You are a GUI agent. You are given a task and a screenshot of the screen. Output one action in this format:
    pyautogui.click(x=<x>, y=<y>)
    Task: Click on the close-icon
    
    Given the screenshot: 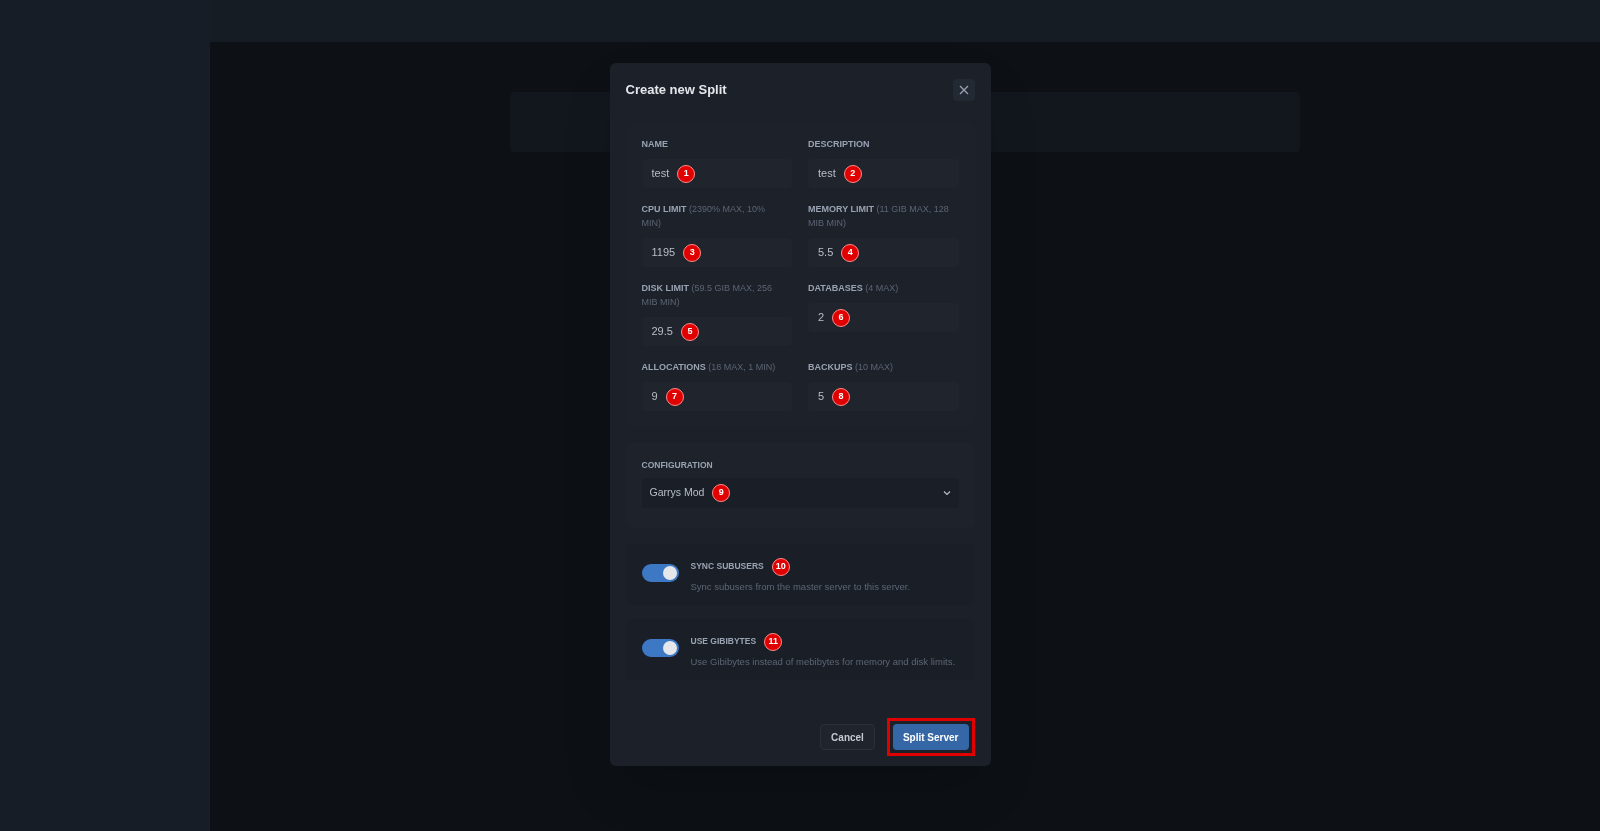 What is the action you would take?
    pyautogui.click(x=963, y=90)
    